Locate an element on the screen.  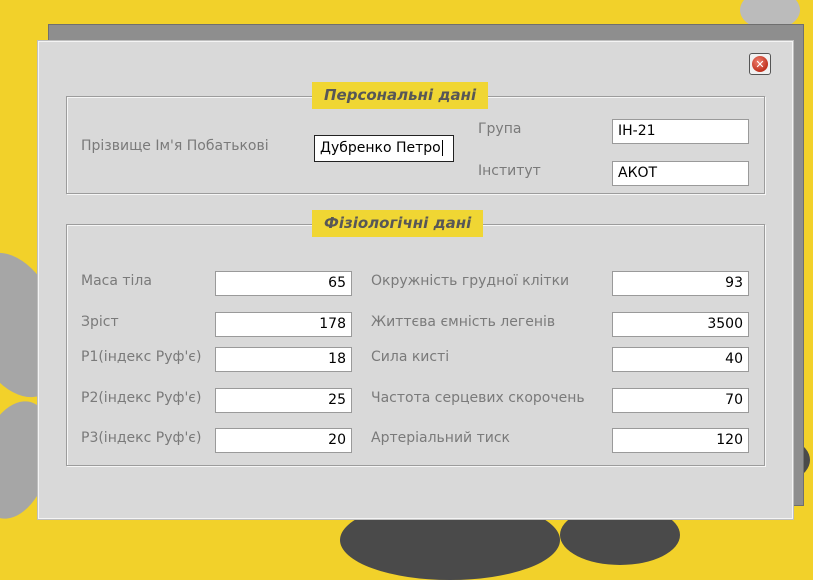
ruffier-p3-input: 20 is located at coordinates (283, 440).